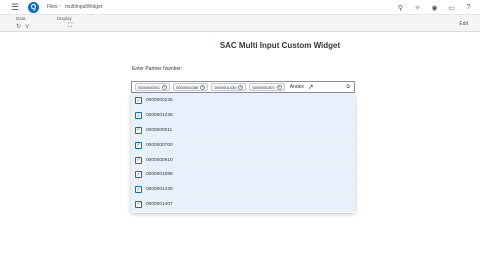 This screenshot has height=270, width=480. Describe the element at coordinates (243, 101) in the screenshot. I see `list-item: ✓ 0000000236` at that location.